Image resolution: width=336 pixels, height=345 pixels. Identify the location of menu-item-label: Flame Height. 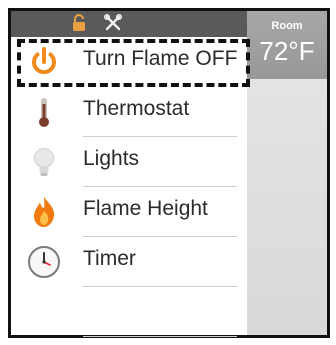
(145, 208).